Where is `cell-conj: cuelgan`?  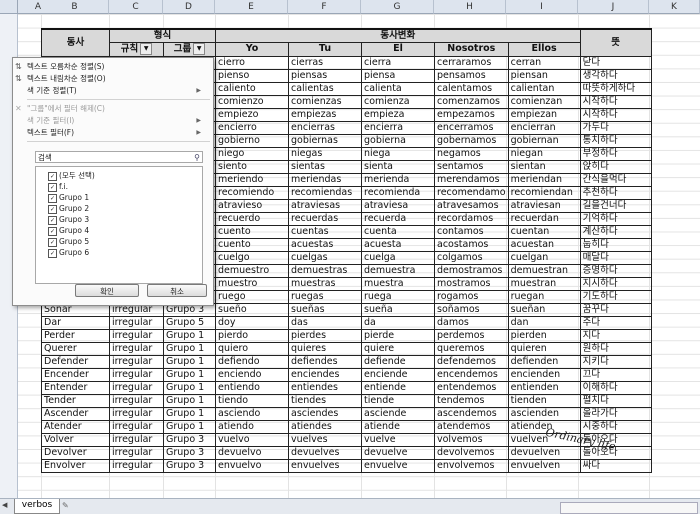 cell-conj: cuelgan is located at coordinates (544, 257).